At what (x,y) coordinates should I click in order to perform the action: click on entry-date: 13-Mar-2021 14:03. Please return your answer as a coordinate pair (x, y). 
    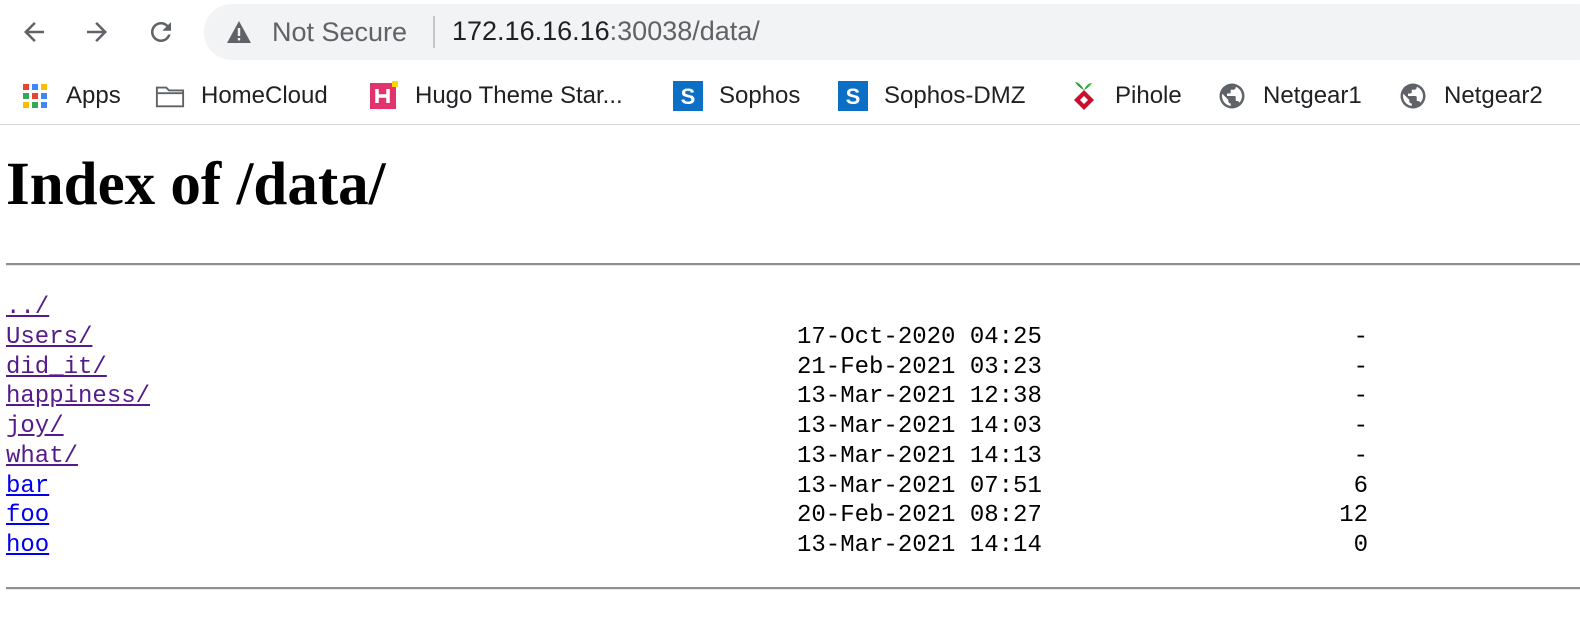
    Looking at the image, I should click on (919, 426).